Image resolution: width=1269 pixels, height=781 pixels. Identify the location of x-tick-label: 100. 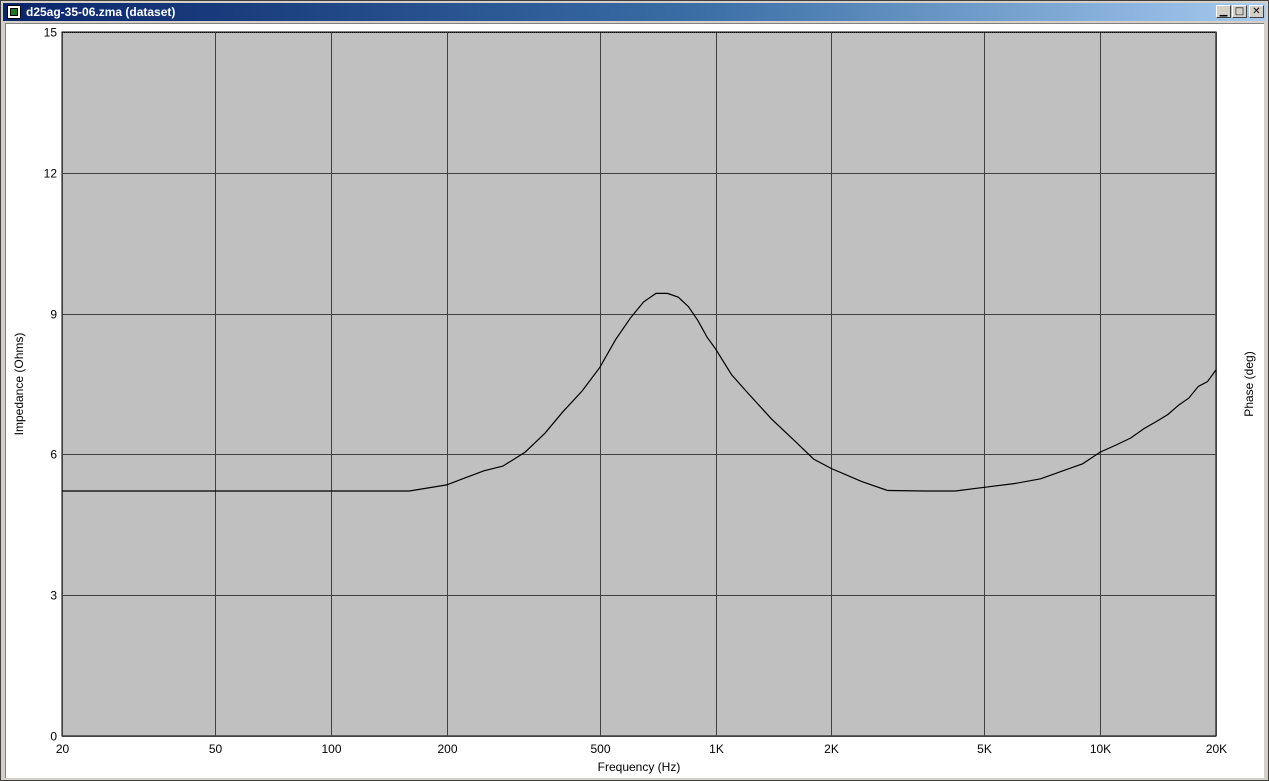
(331, 749).